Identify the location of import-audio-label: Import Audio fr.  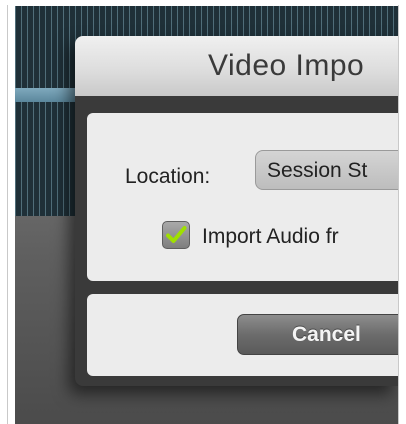
(270, 236).